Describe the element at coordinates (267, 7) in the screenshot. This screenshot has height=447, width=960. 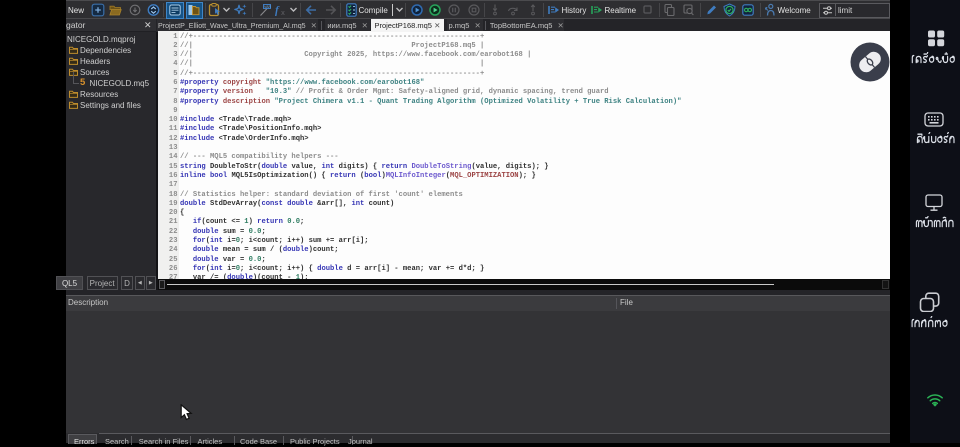
I see `svg-text: VAR` at that location.